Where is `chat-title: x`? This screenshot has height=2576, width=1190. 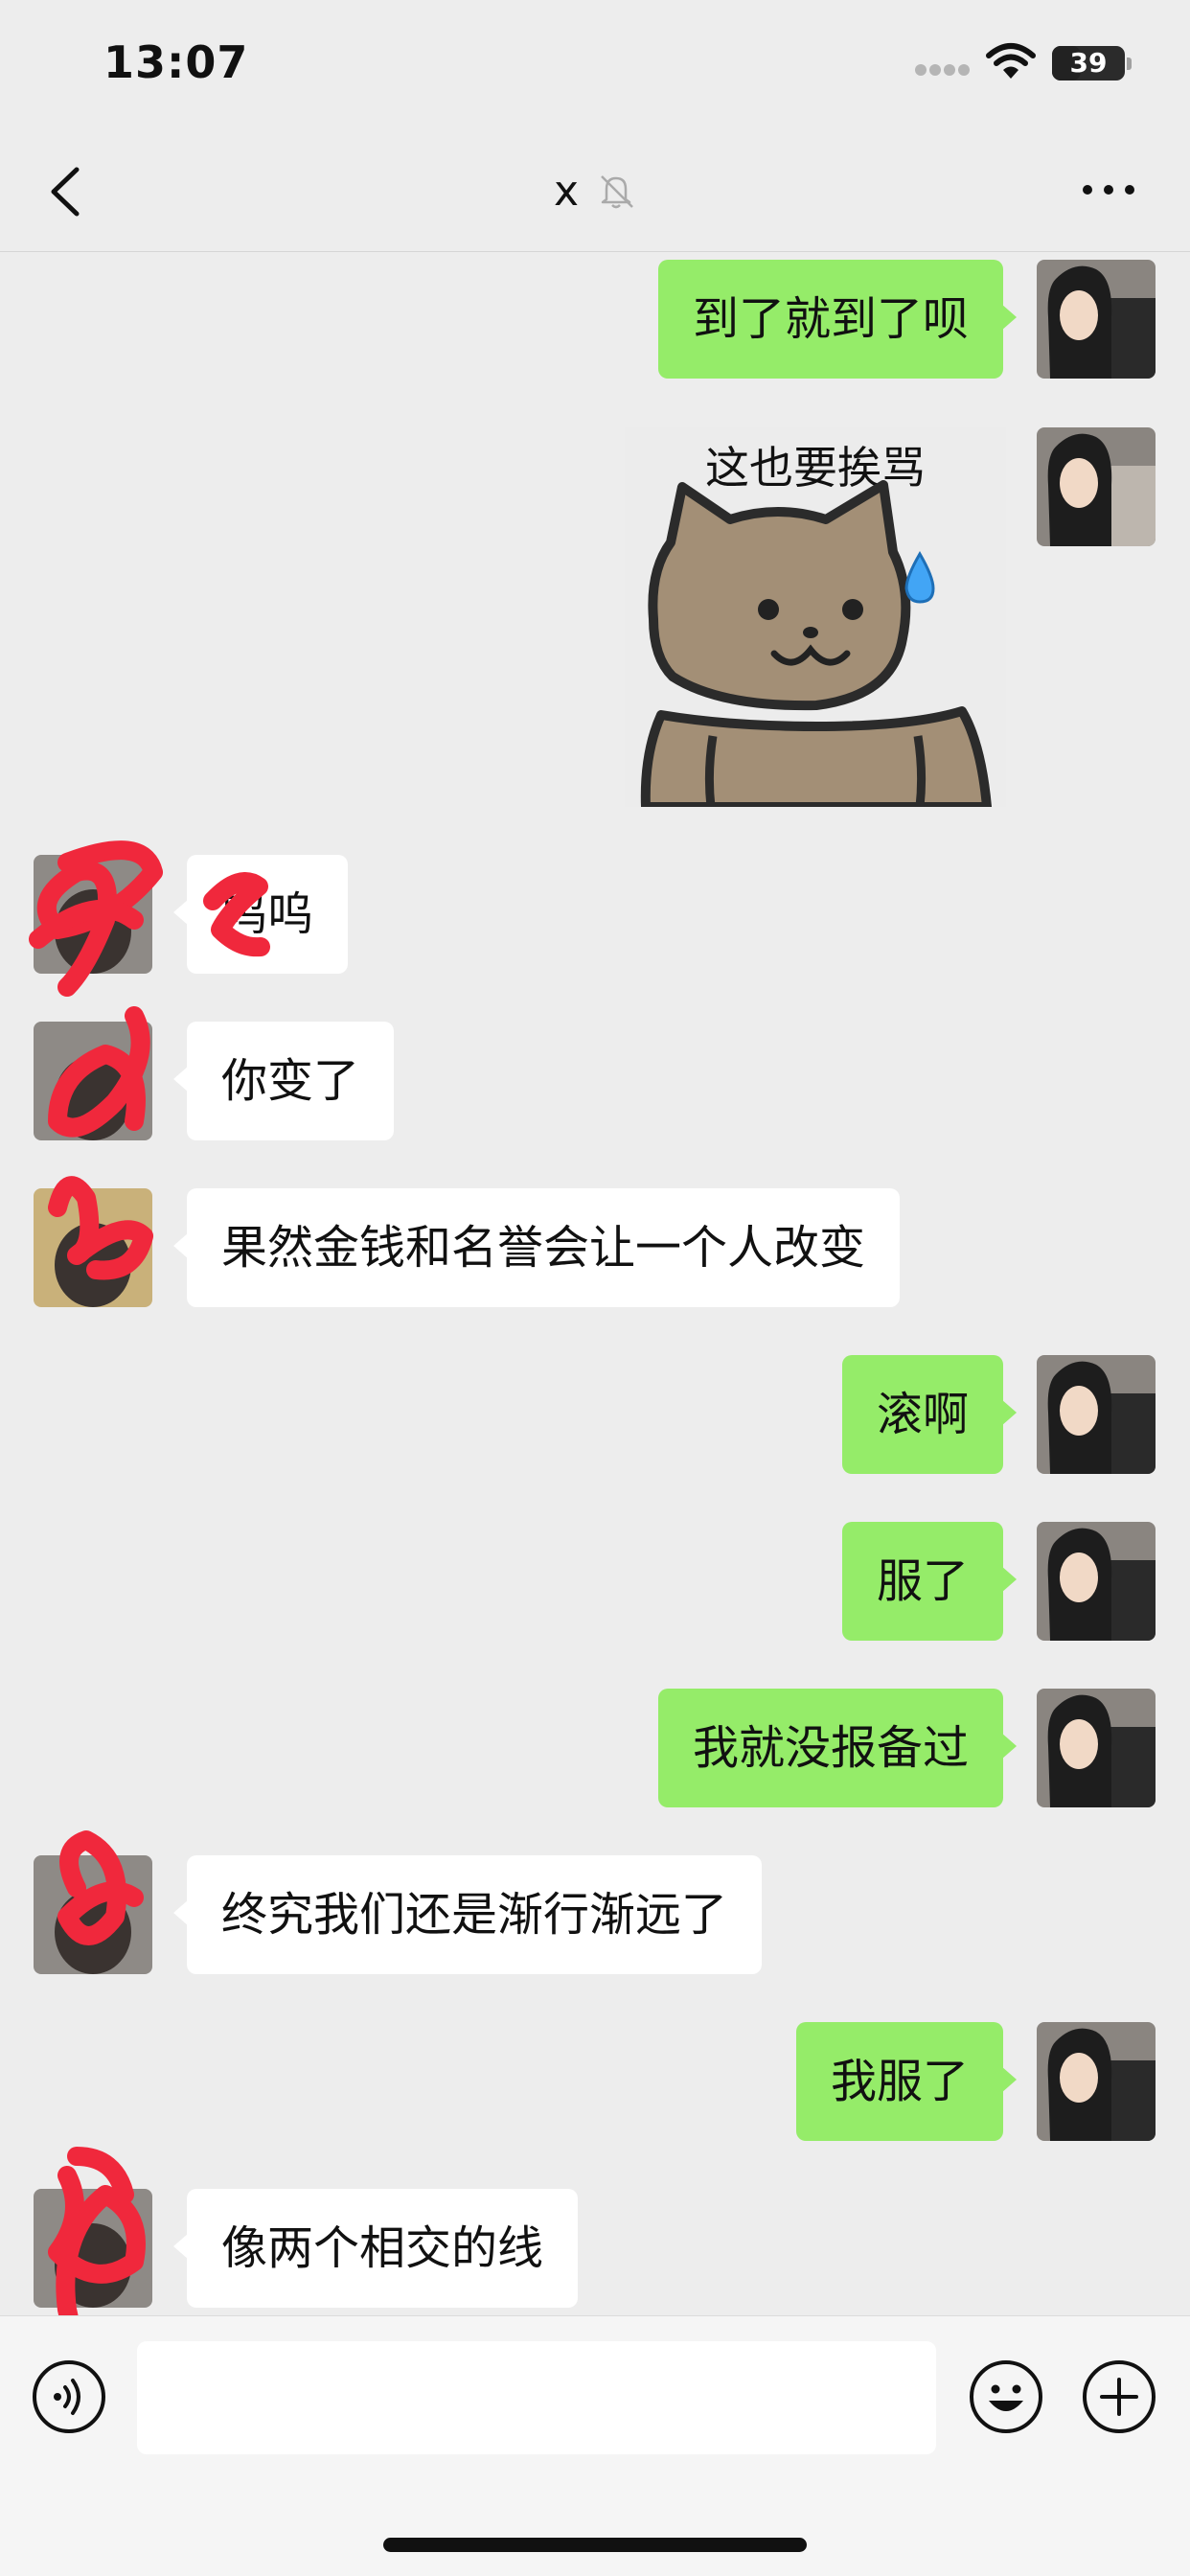
chat-title: x is located at coordinates (595, 190).